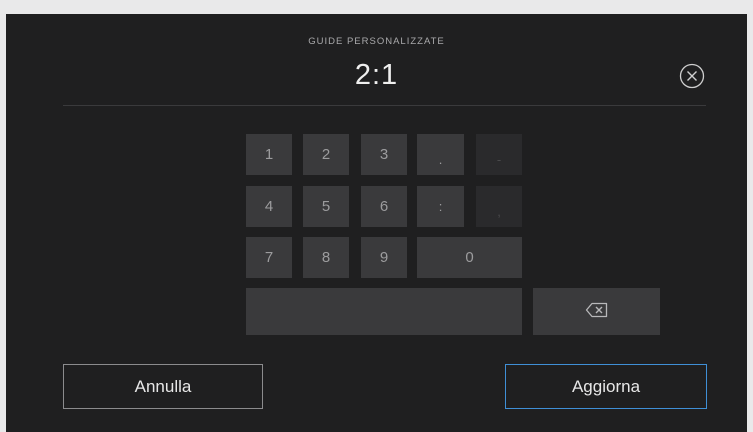 This screenshot has width=753, height=432. I want to click on key-7: 7, so click(269, 257).